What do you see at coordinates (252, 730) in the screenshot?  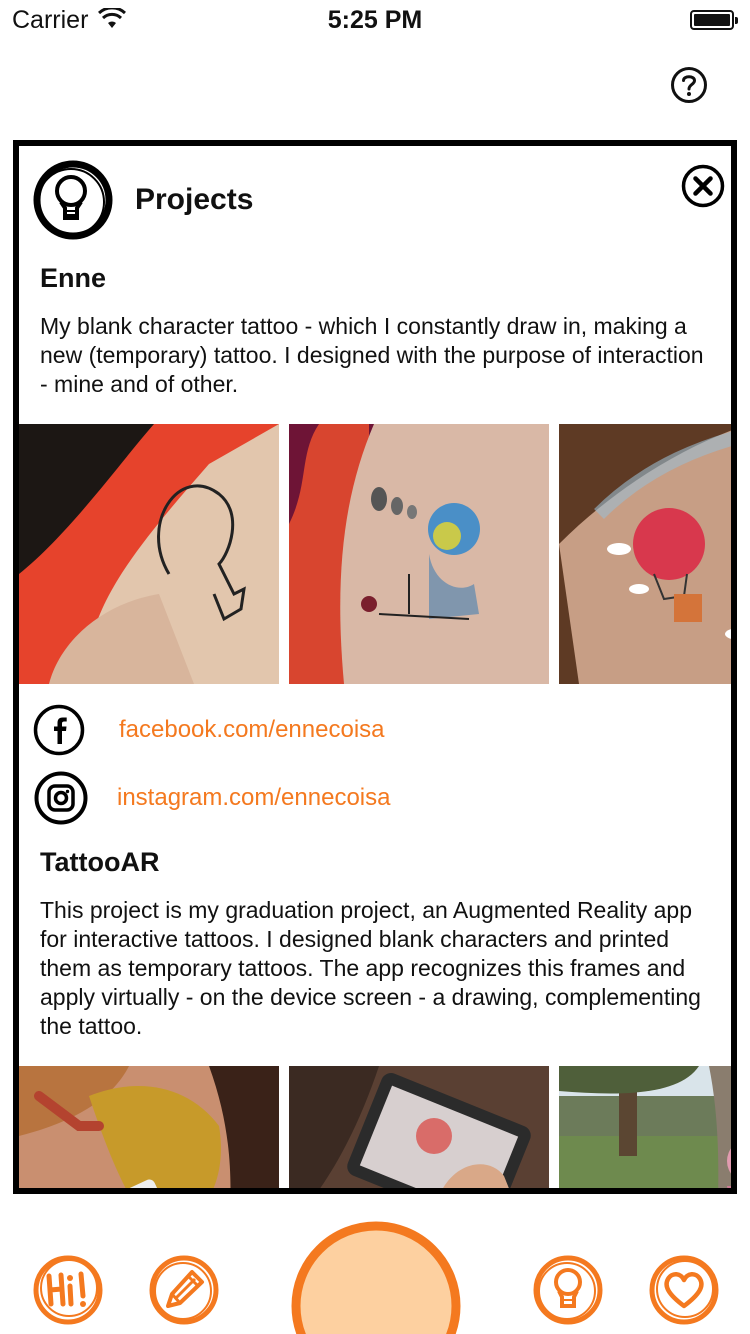 I see `facebook-link-text: facebook.com/ennecoisa` at bounding box center [252, 730].